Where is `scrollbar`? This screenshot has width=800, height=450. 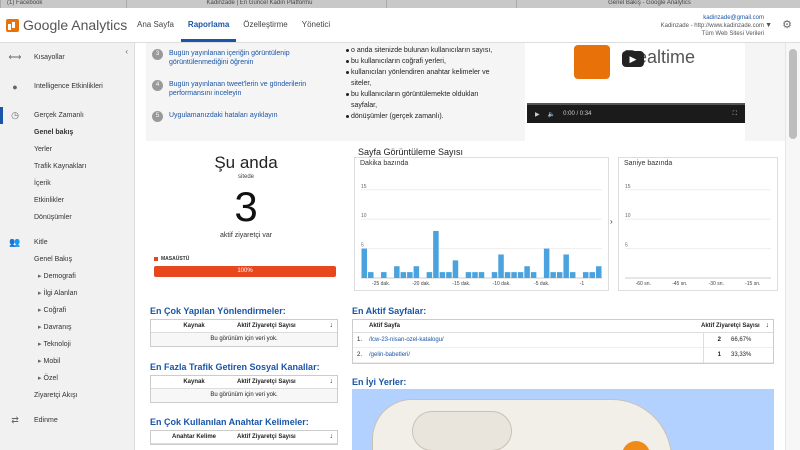
scrollbar is located at coordinates (792, 246).